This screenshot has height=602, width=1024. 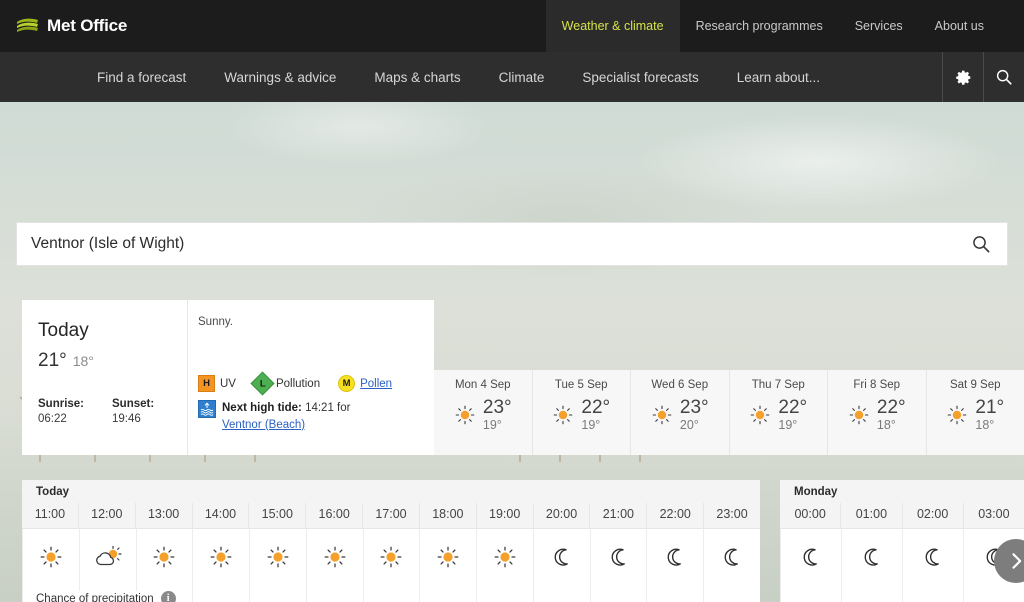 I want to click on hourly-next-columns: <5%19°<5%19°<5%19°<5%19°, so click(x=902, y=565).